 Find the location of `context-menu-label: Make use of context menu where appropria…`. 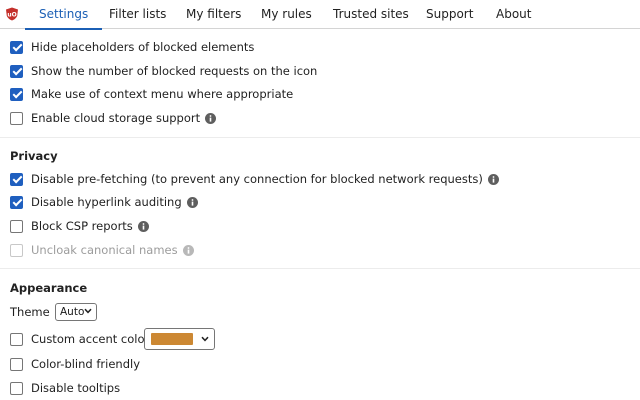

context-menu-label: Make use of context menu where appropria… is located at coordinates (162, 94).